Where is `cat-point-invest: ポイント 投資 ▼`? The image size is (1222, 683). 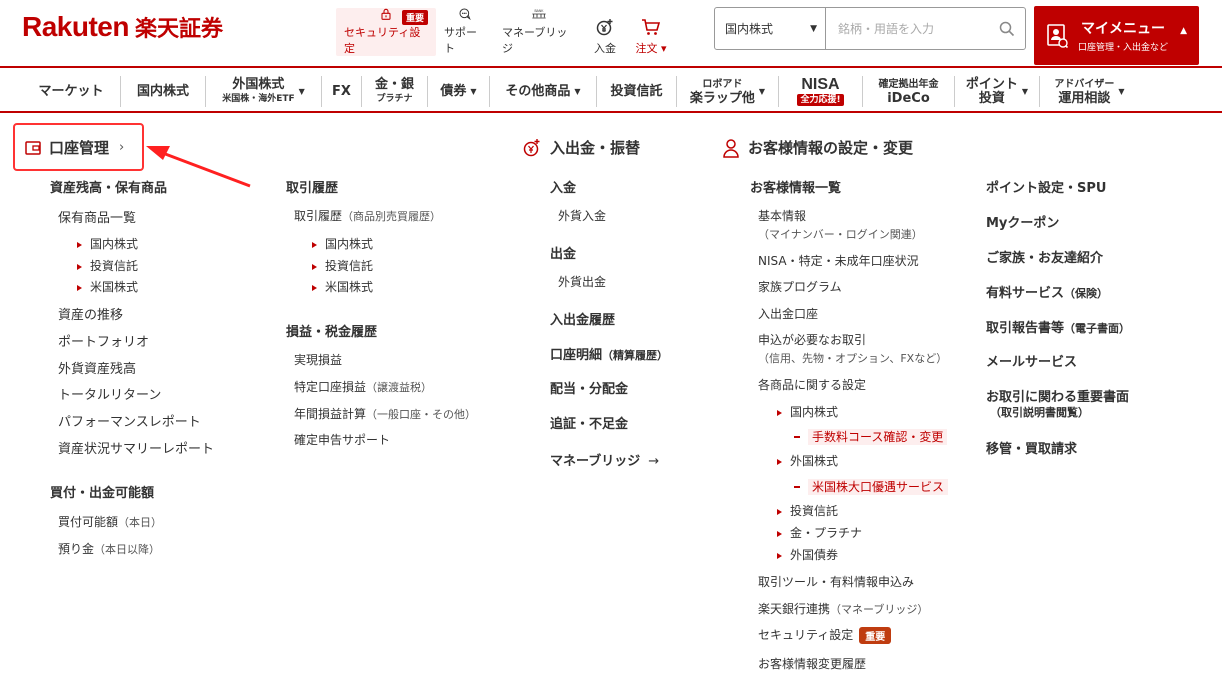 cat-point-invest: ポイント 投資 ▼ is located at coordinates (996, 91).